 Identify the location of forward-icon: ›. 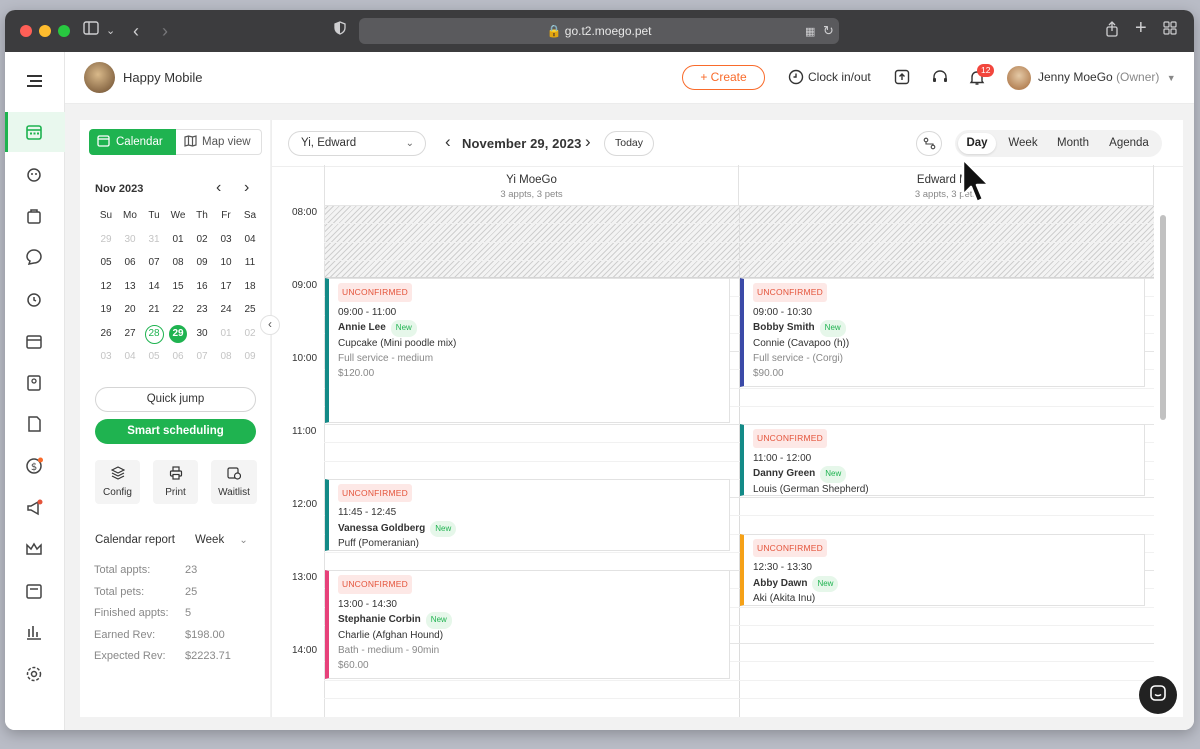
(165, 31).